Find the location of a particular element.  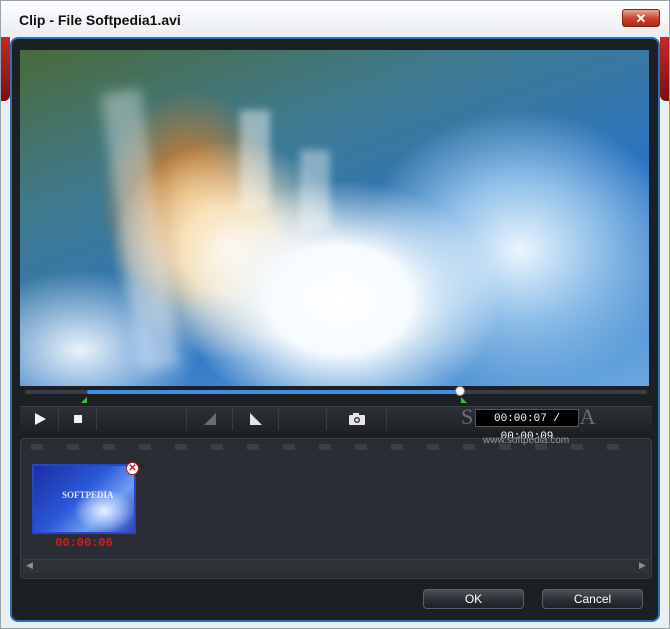

mark-in-button is located at coordinates (210, 418).